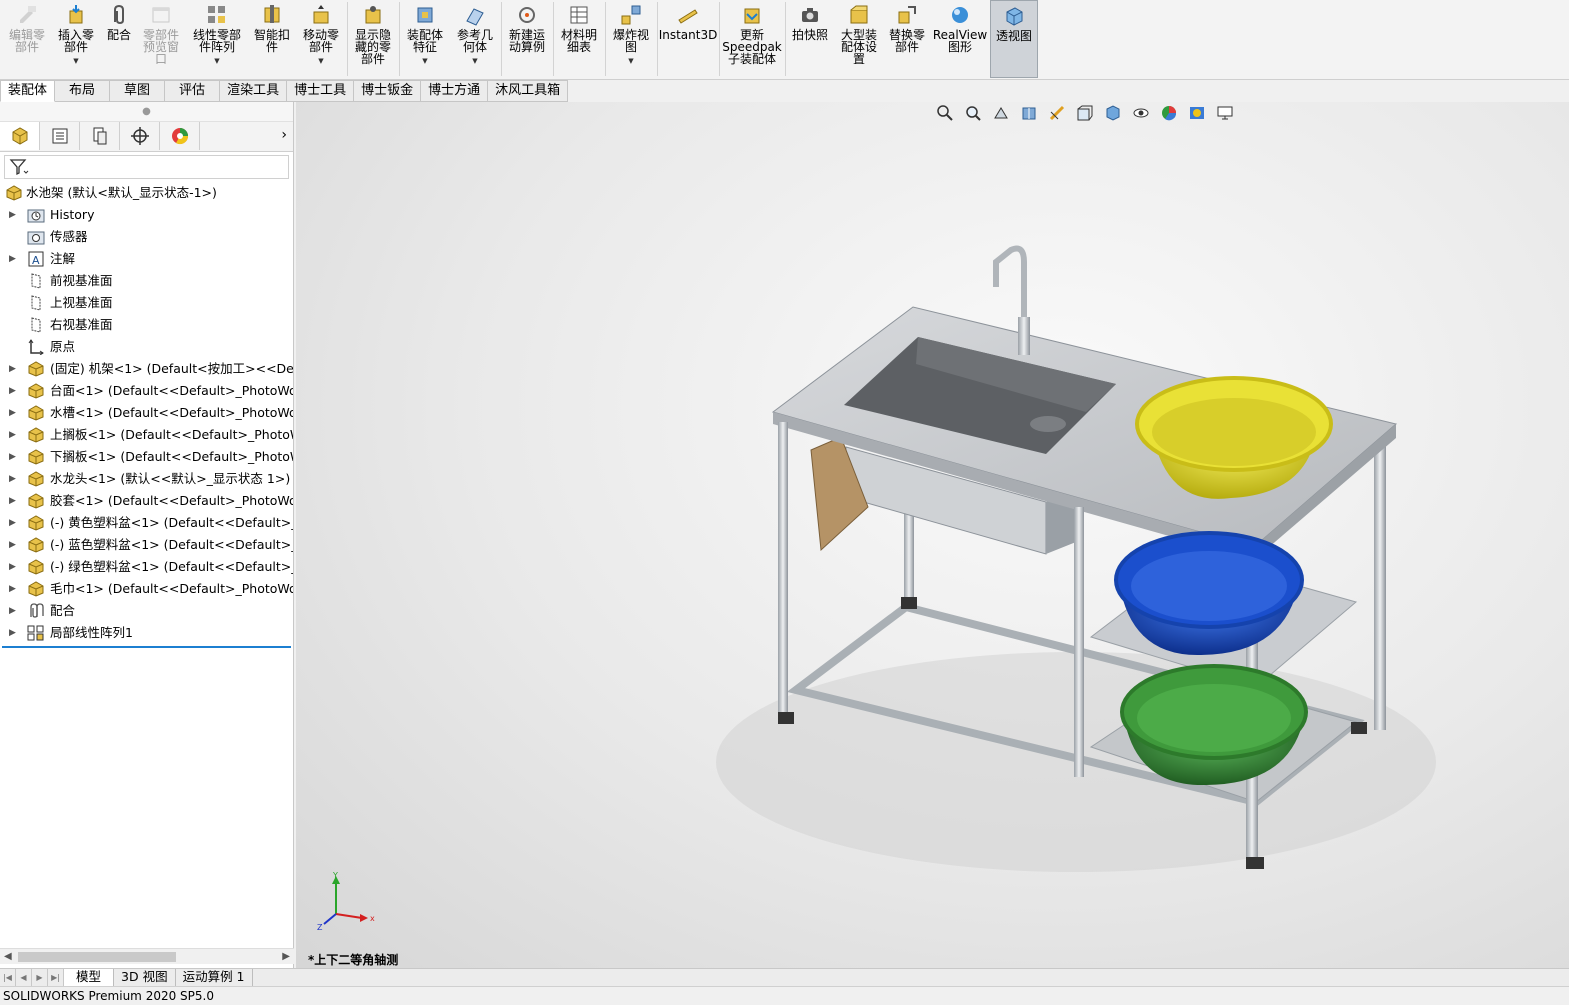 The width and height of the screenshot is (1569, 1005). What do you see at coordinates (321, 40) in the screenshot?
I see `move-component-button: 移动零 部件 ▼` at bounding box center [321, 40].